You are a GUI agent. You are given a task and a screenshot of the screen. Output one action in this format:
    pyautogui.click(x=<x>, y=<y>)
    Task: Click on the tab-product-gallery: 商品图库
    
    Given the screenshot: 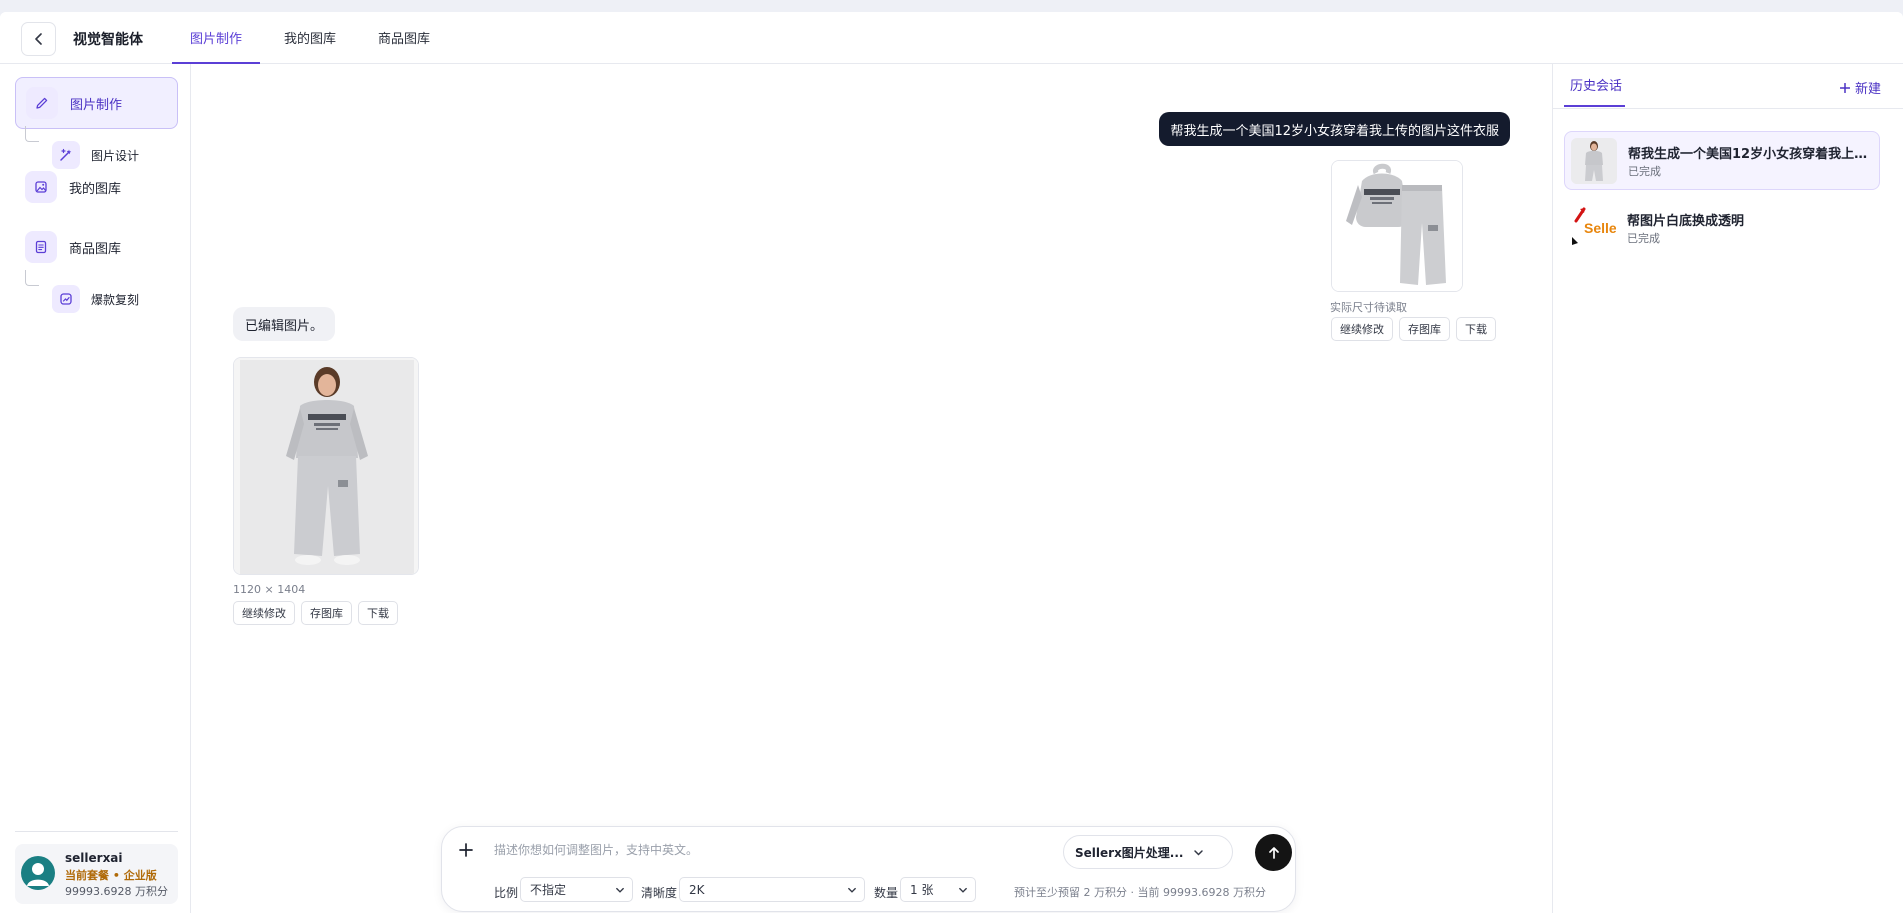 What is the action you would take?
    pyautogui.click(x=404, y=38)
    